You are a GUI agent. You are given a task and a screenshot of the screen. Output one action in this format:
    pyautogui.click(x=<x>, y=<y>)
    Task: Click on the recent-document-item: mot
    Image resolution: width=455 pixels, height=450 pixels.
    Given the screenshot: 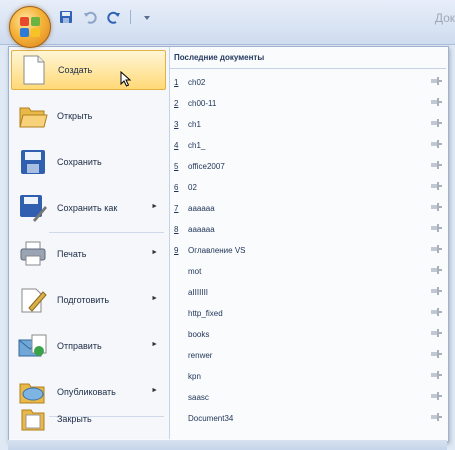 What is the action you would take?
    pyautogui.click(x=308, y=272)
    